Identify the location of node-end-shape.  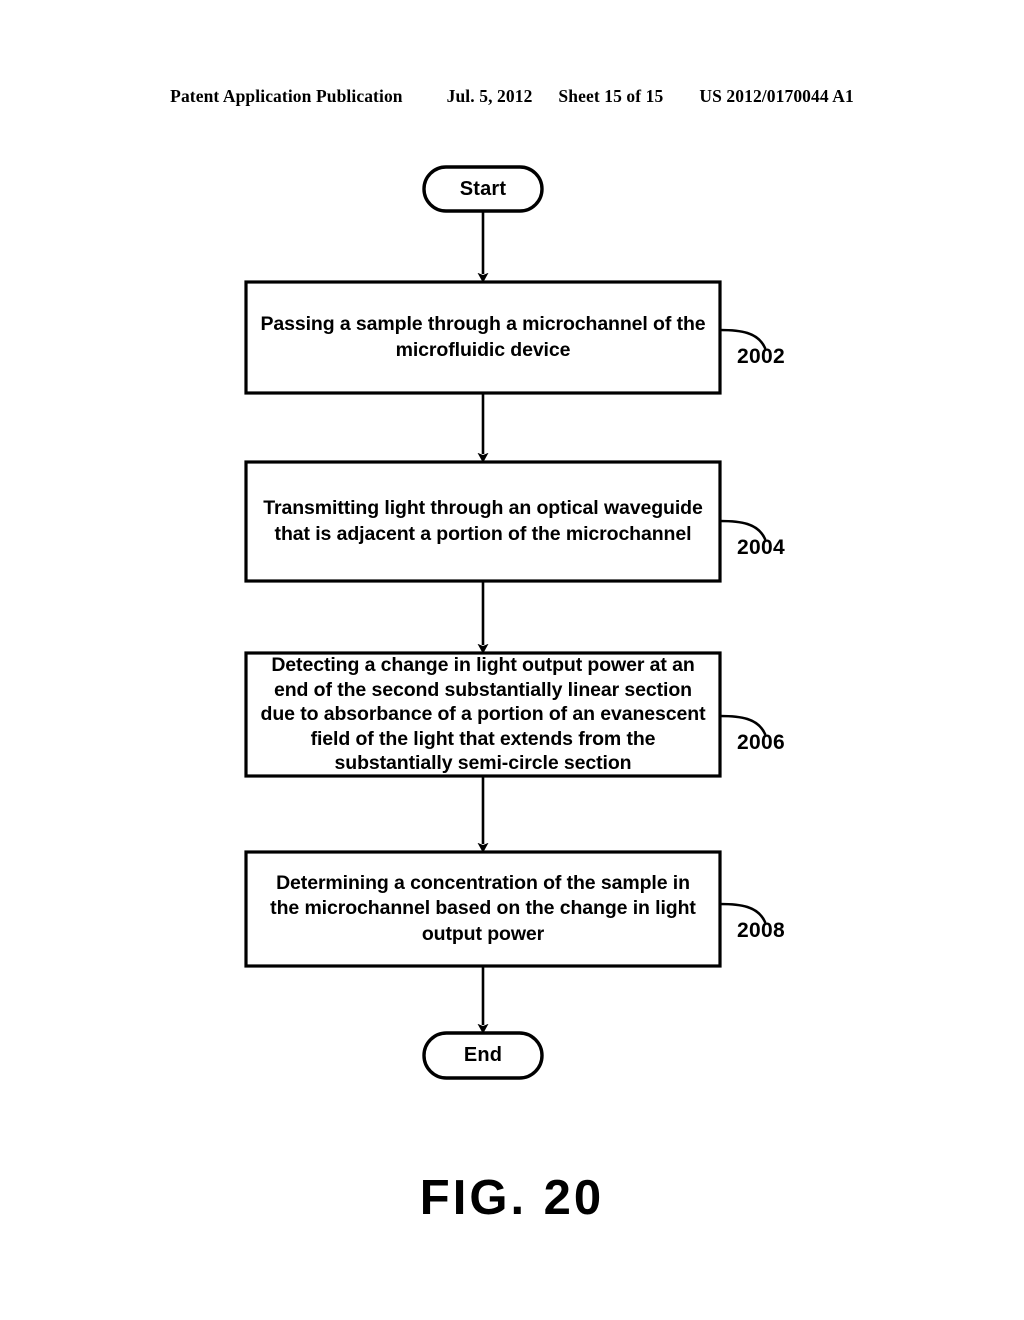
(483, 1055).